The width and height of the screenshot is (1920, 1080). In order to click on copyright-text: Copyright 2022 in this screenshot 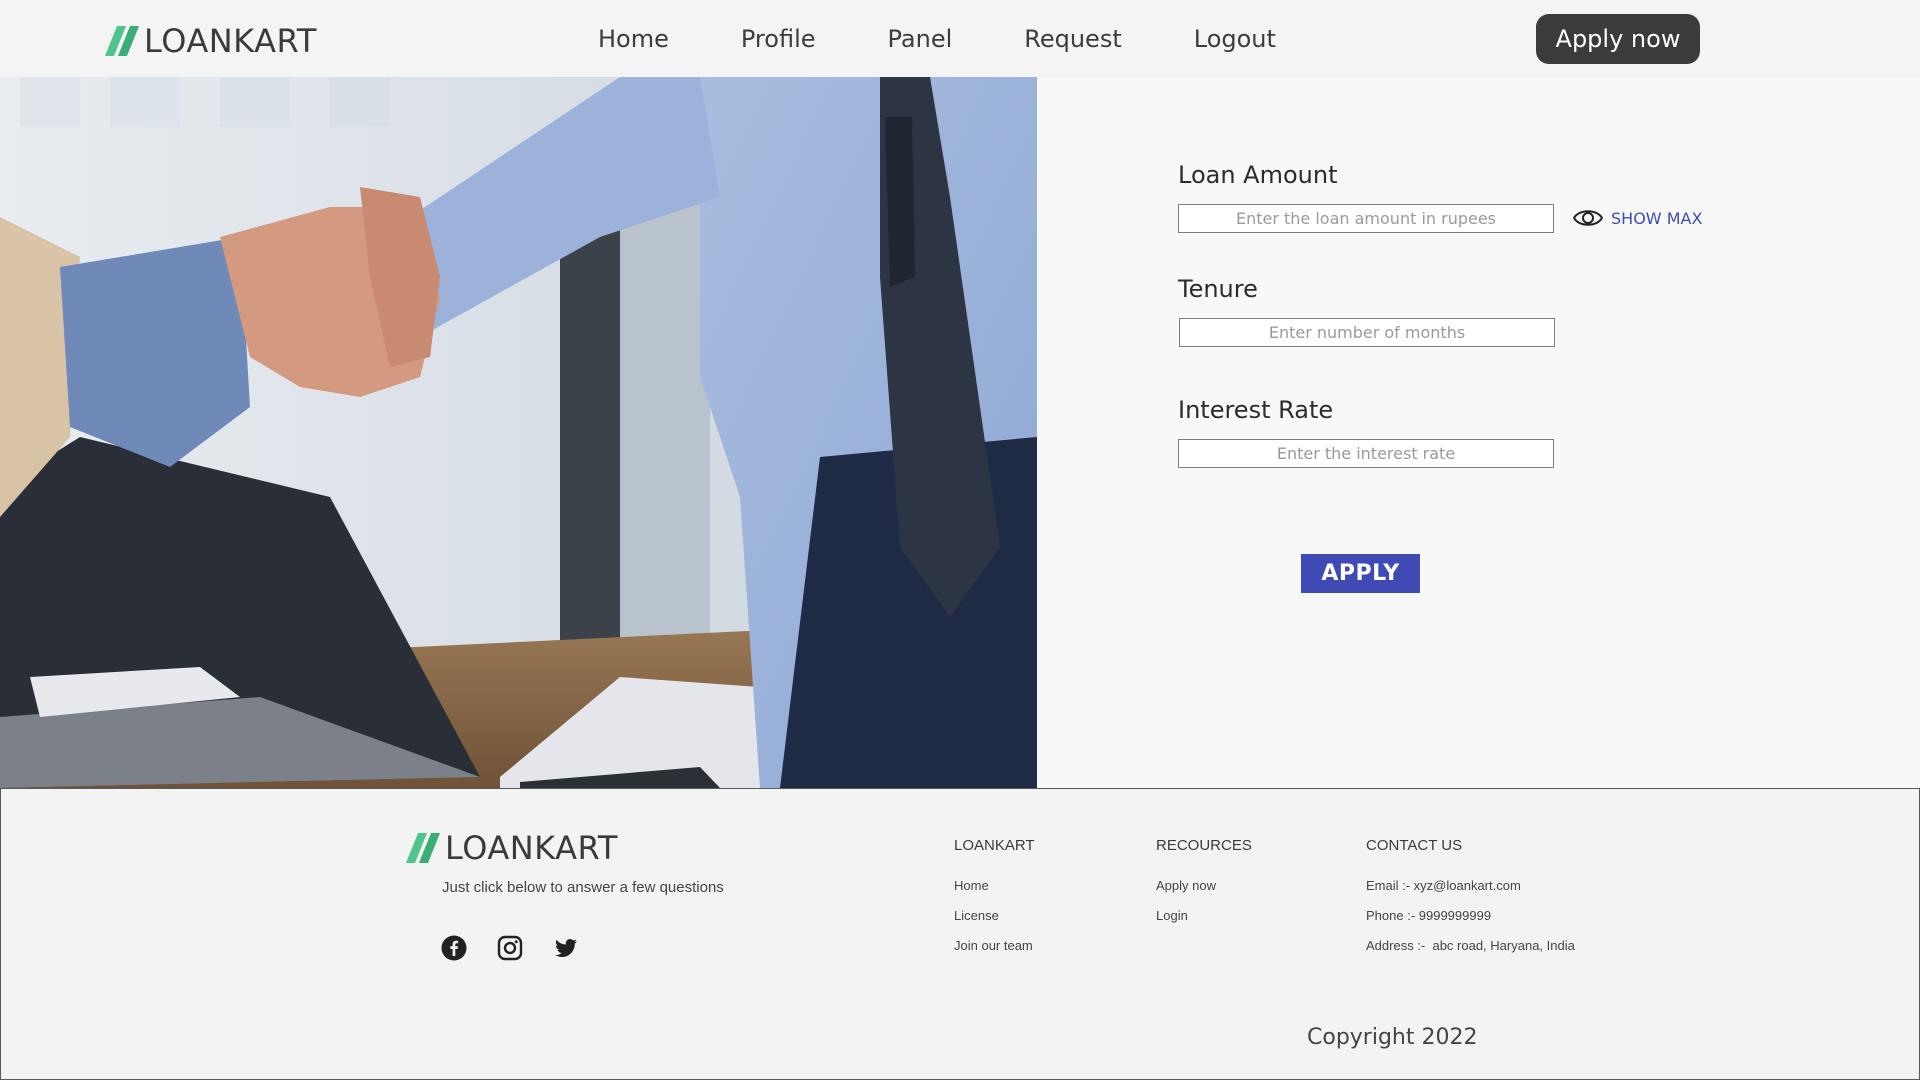, I will do `click(1392, 1037)`.